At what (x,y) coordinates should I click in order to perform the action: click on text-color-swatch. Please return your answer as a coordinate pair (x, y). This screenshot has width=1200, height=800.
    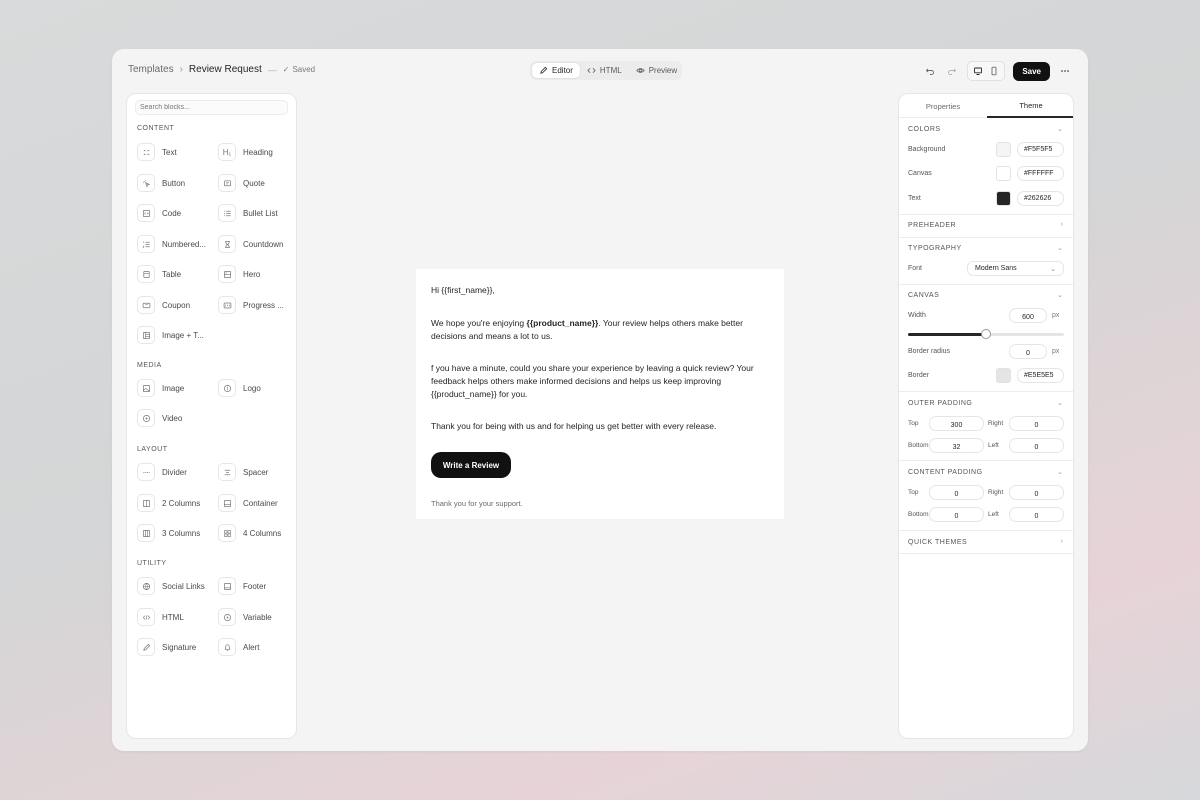
    Looking at the image, I should click on (1003, 198).